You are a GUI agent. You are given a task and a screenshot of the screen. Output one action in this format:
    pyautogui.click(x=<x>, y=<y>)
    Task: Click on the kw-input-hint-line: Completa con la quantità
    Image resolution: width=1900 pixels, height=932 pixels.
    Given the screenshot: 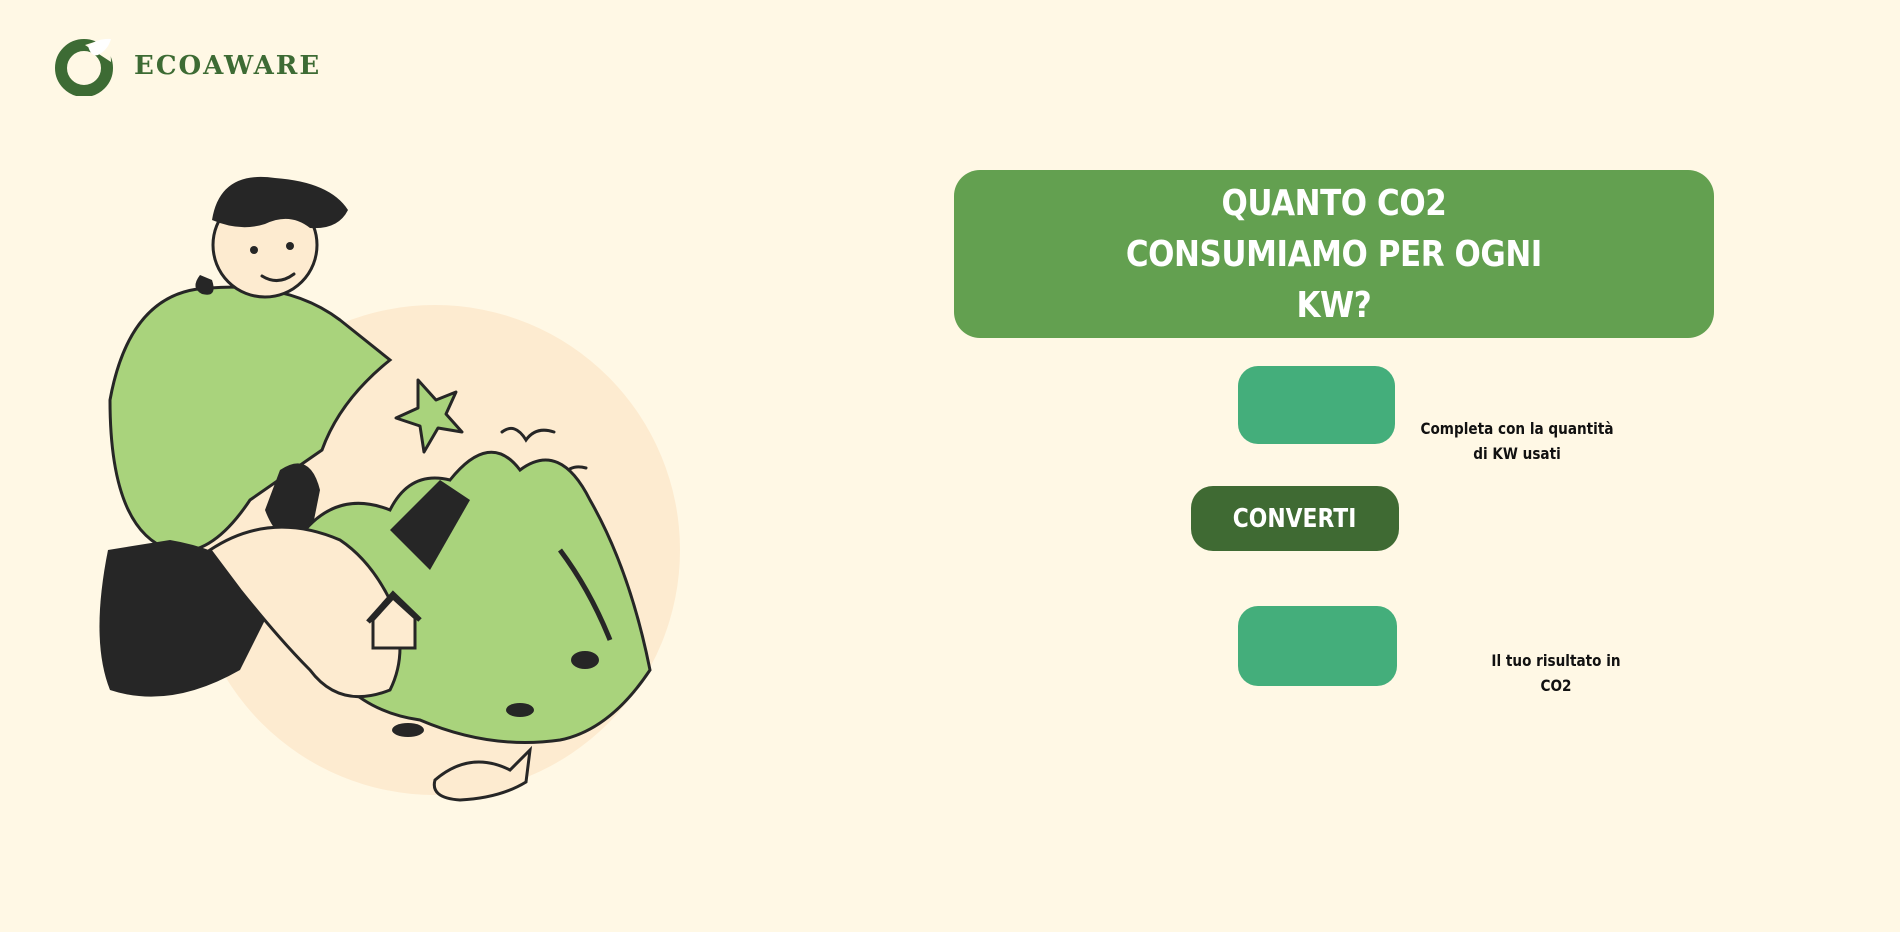 What is the action you would take?
    pyautogui.click(x=1517, y=428)
    